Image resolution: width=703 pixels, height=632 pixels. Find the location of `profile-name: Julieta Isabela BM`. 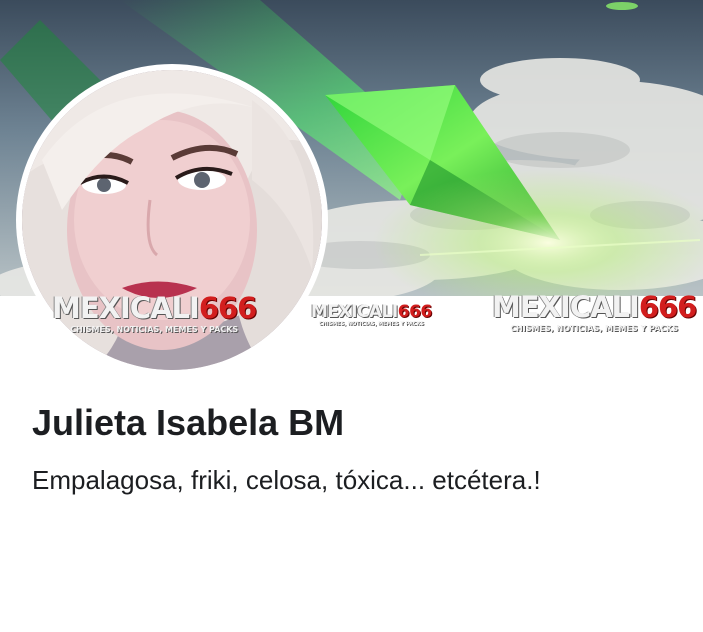

profile-name: Julieta Isabela BM is located at coordinates (188, 422).